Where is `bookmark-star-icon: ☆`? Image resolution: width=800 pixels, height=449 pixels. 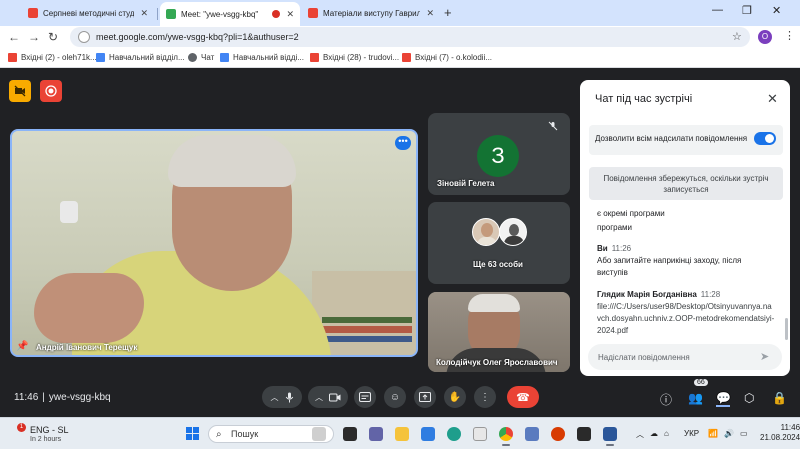
bookmark-star-icon: ☆ is located at coordinates (737, 36).